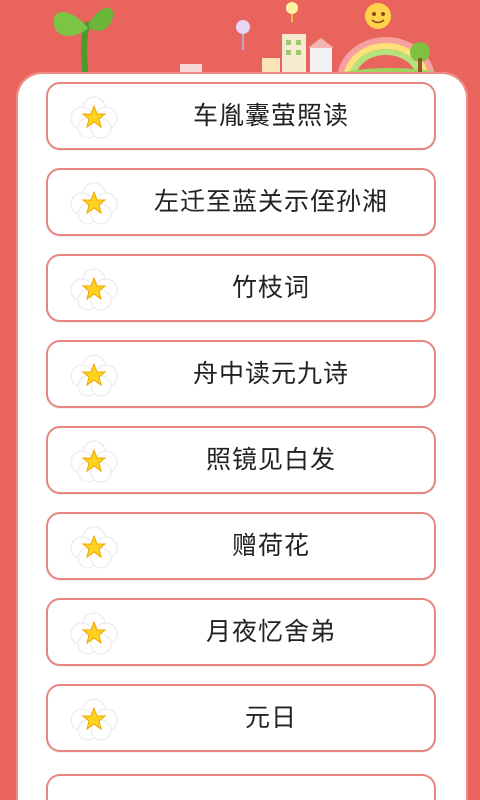 Image resolution: width=480 pixels, height=800 pixels. I want to click on poem-title: 赠荷花, so click(270, 545).